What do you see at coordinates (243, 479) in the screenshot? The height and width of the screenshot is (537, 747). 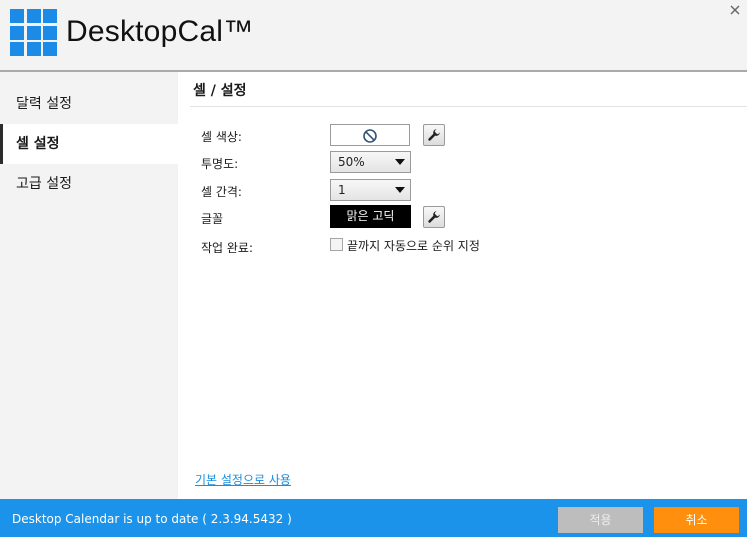 I see `restore-defaults-link: 기본 설정으로 사용` at bounding box center [243, 479].